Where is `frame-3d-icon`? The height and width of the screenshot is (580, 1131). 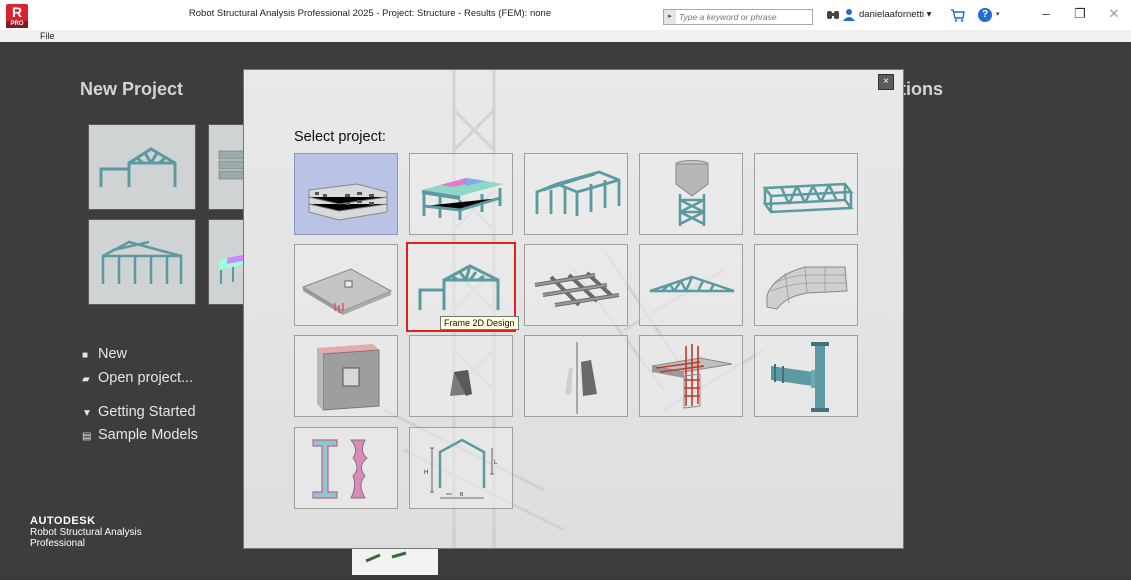 frame-3d-icon is located at coordinates (578, 193).